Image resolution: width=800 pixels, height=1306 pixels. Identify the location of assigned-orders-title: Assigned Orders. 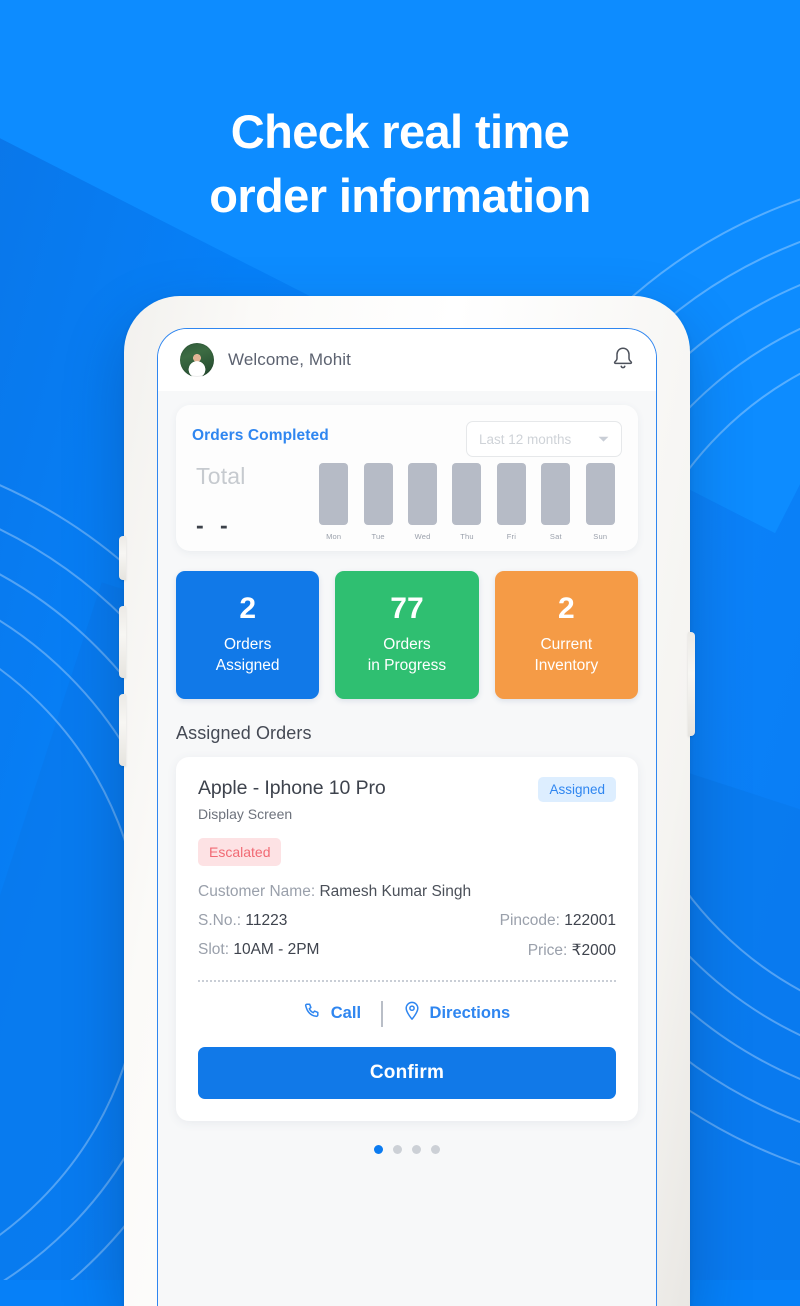
(244, 733).